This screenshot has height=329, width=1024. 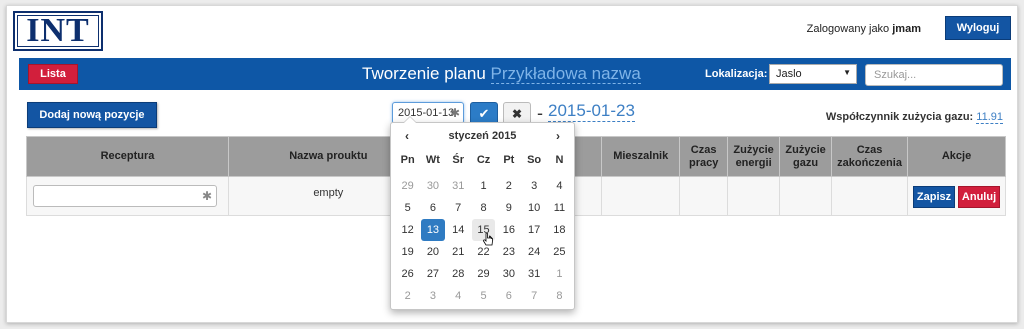 I want to click on calendar-day: 28, so click(x=458, y=274).